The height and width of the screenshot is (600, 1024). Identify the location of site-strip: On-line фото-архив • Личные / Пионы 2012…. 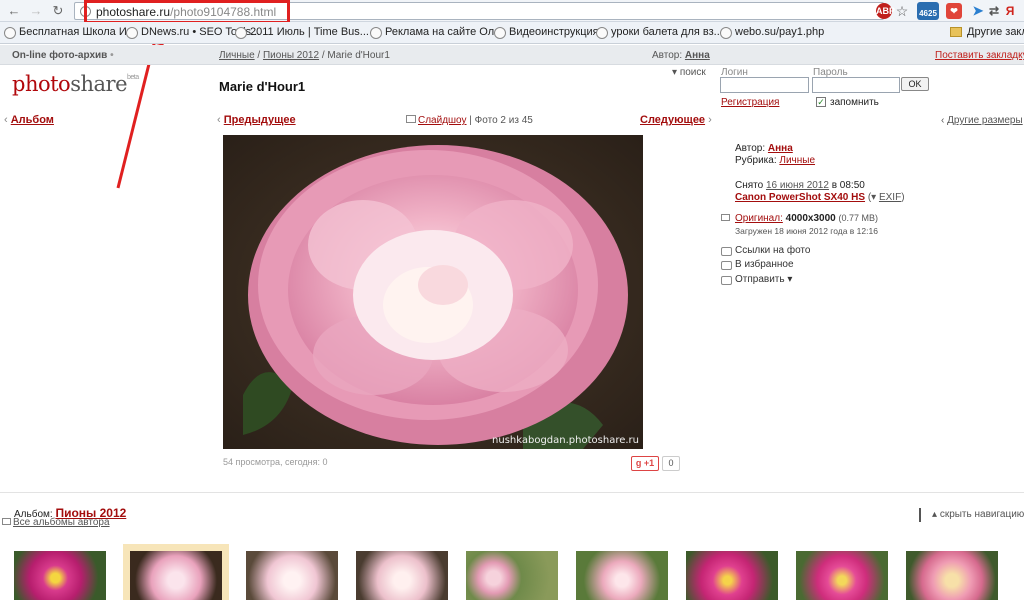
(512, 55).